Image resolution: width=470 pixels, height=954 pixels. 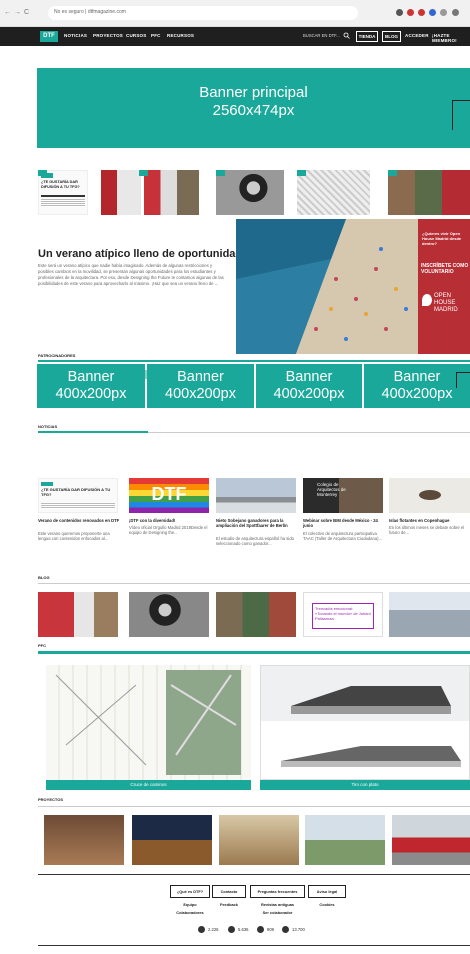 What do you see at coordinates (180, 35) in the screenshot?
I see `nav-recursos: RECURSOS` at bounding box center [180, 35].